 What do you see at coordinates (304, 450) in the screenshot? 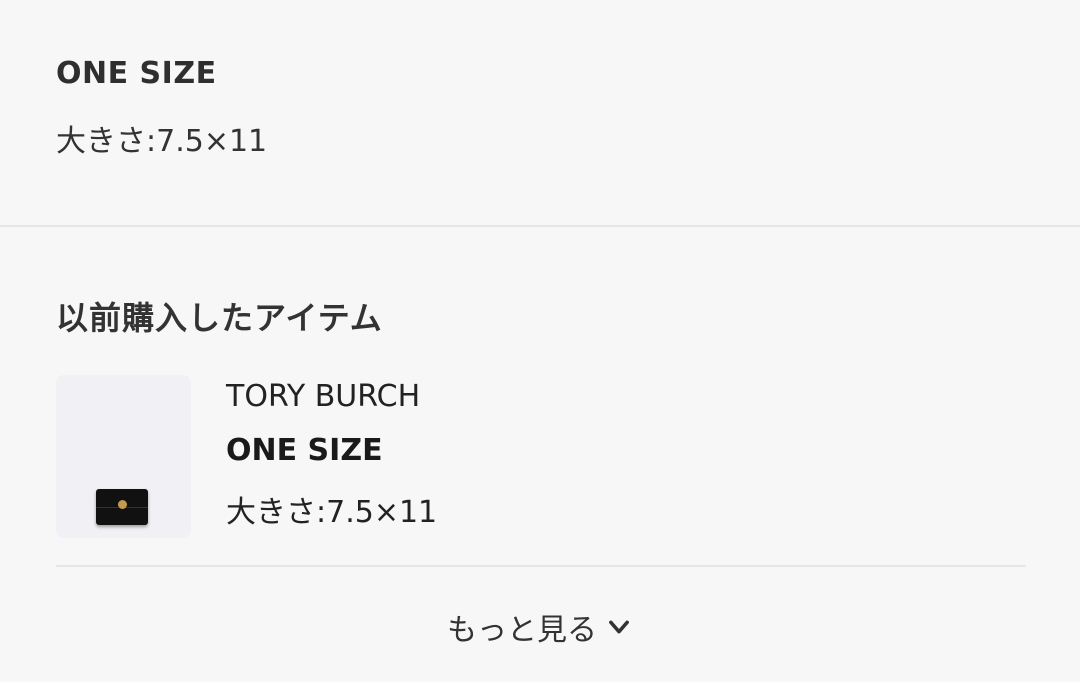
I see `item-size: ONE SIZE` at bounding box center [304, 450].